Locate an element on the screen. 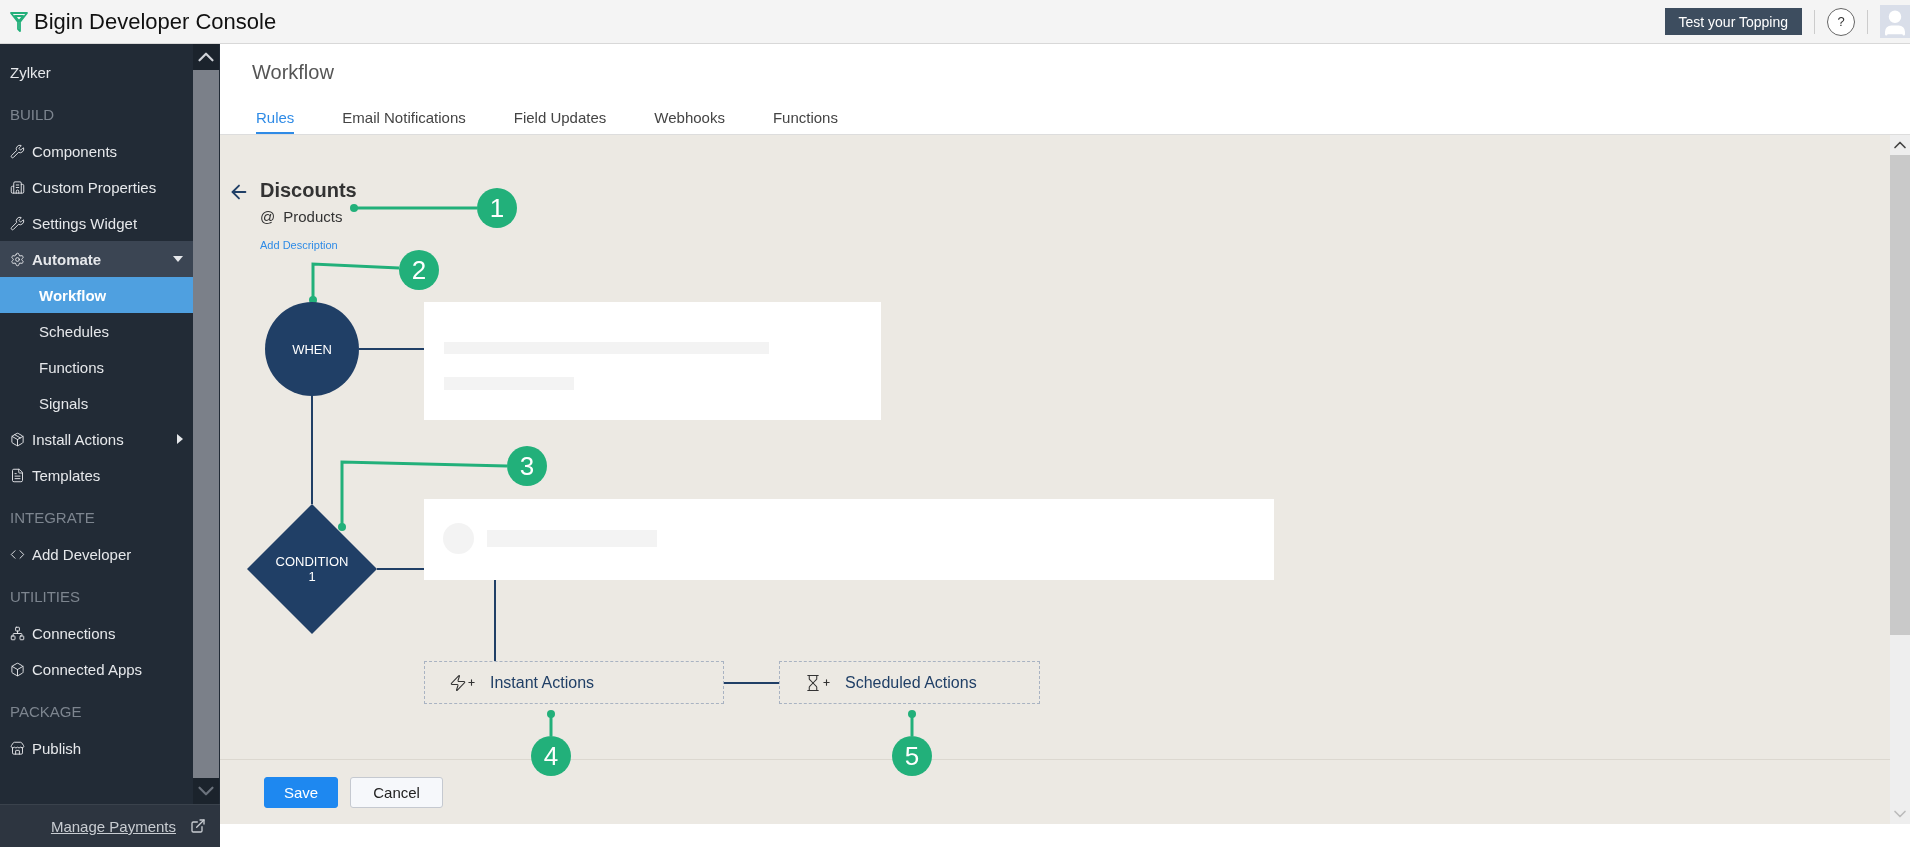 The height and width of the screenshot is (847, 1910). sidebar-item: Settings Widget is located at coordinates (96, 223).